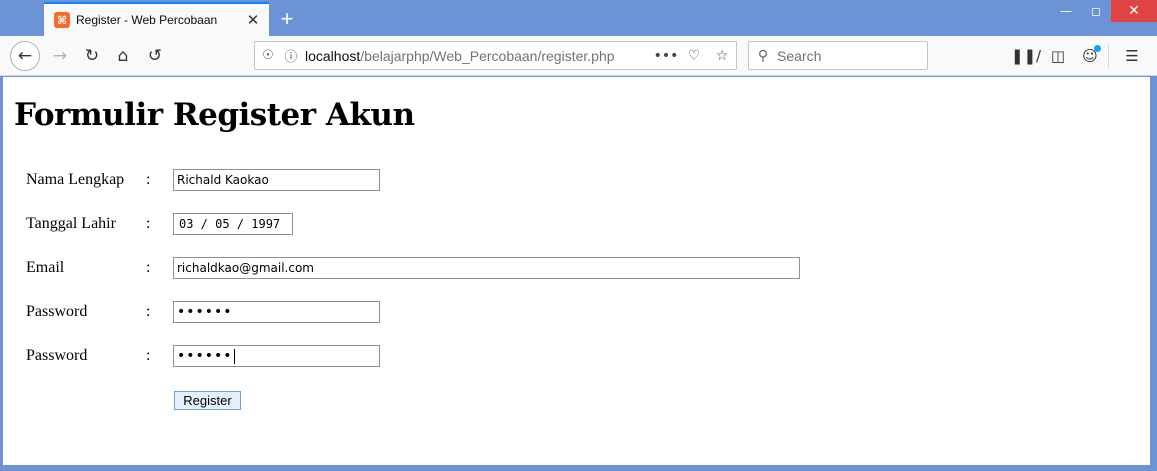 Image resolution: width=1157 pixels, height=471 pixels. Describe the element at coordinates (578, 18) in the screenshot. I see `tab-strip: ⌘ Register - Web Percobaan ✕ + — ◻ ✕` at that location.